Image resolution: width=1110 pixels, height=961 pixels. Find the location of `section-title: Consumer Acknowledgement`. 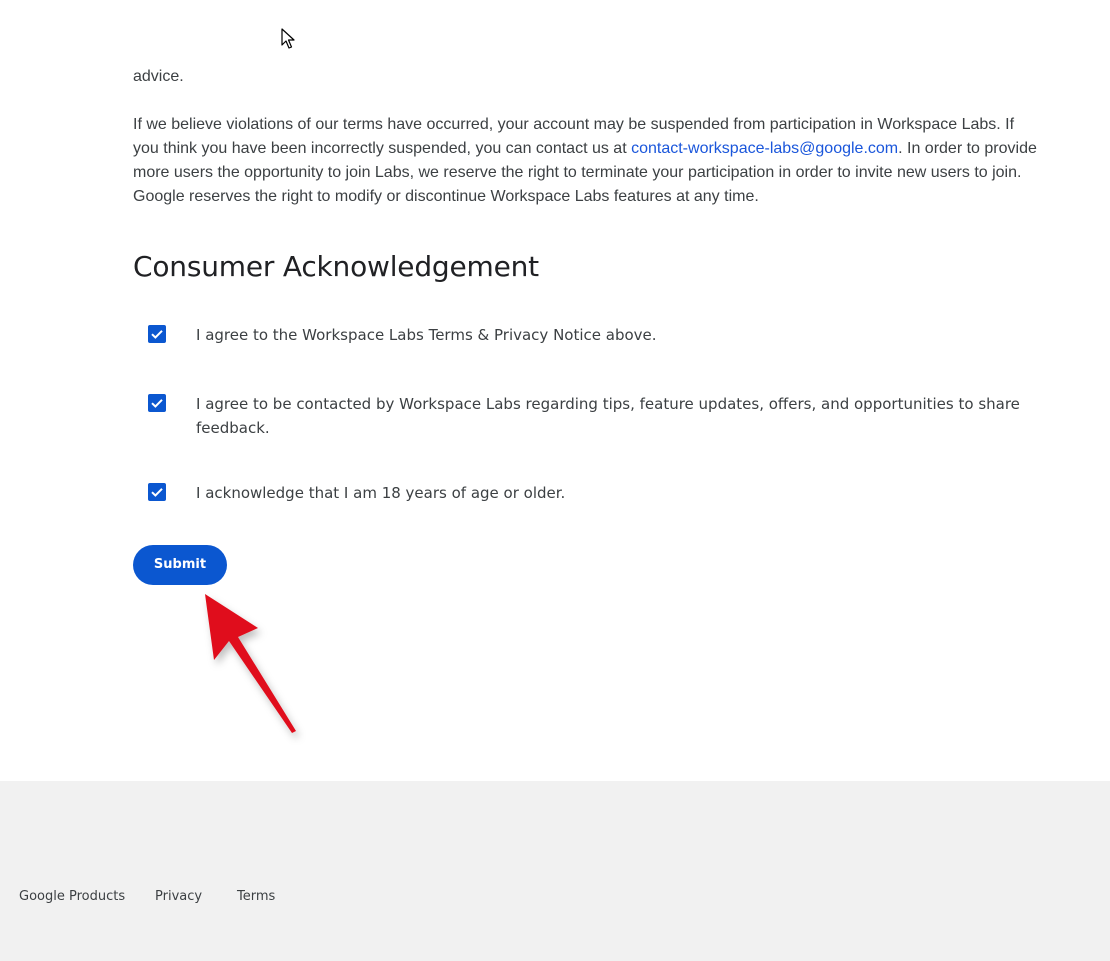

section-title: Consumer Acknowledgement is located at coordinates (336, 266).